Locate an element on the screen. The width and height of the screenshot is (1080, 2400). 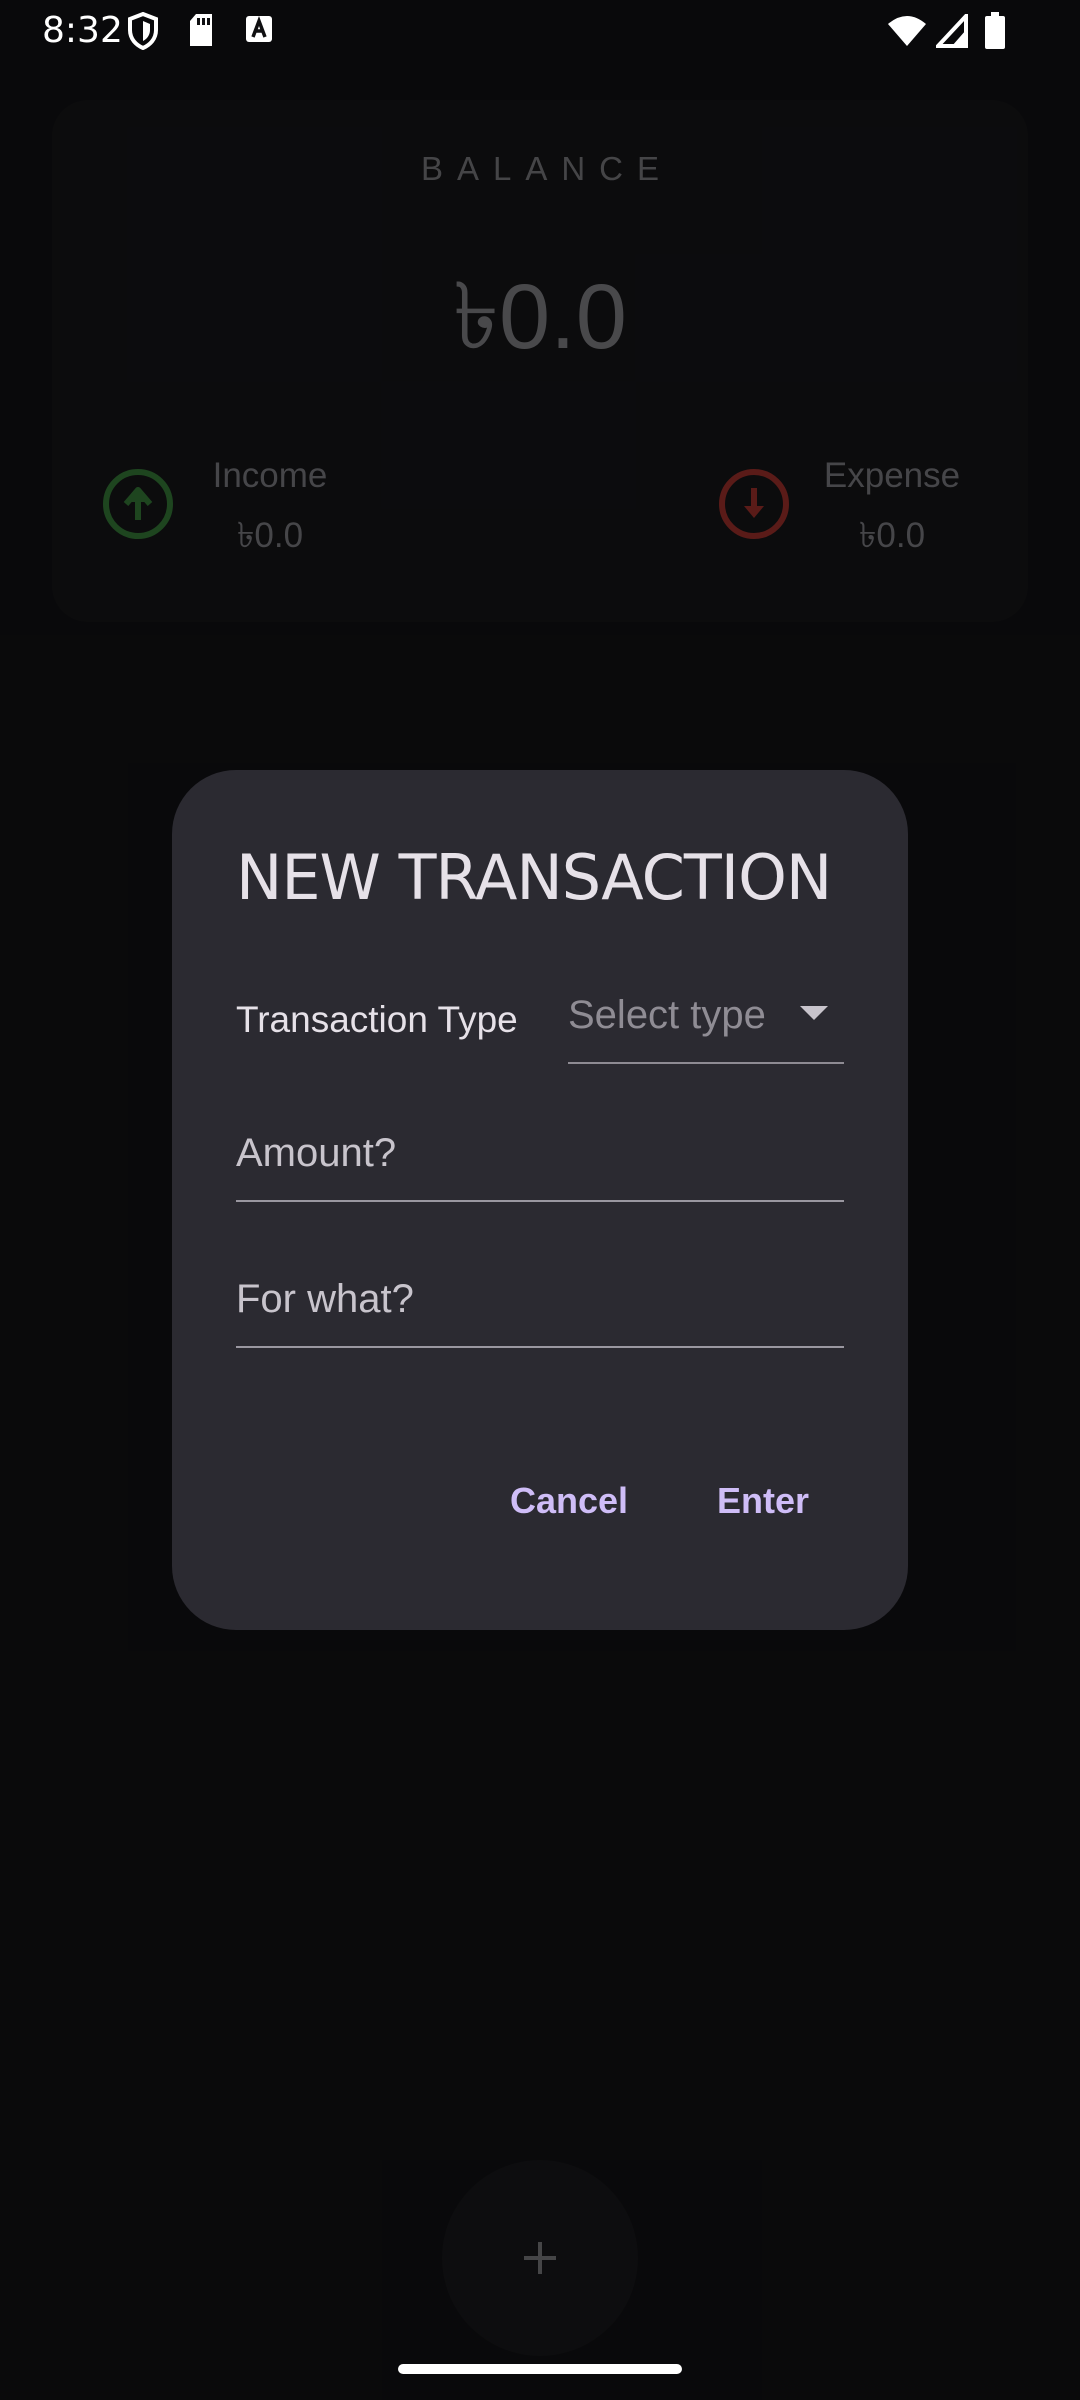
dropdown-arrow-icon is located at coordinates (814, 1014).